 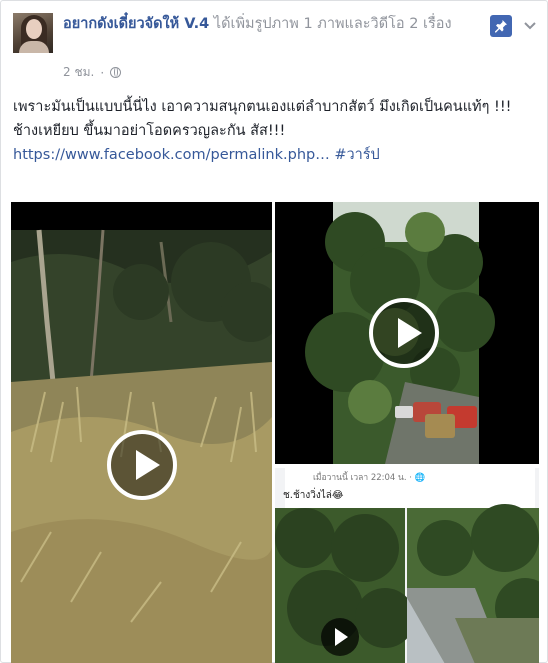 What do you see at coordinates (313, 495) in the screenshot?
I see `embedded-comment: ช.ช้างวิ่งไล่😂` at bounding box center [313, 495].